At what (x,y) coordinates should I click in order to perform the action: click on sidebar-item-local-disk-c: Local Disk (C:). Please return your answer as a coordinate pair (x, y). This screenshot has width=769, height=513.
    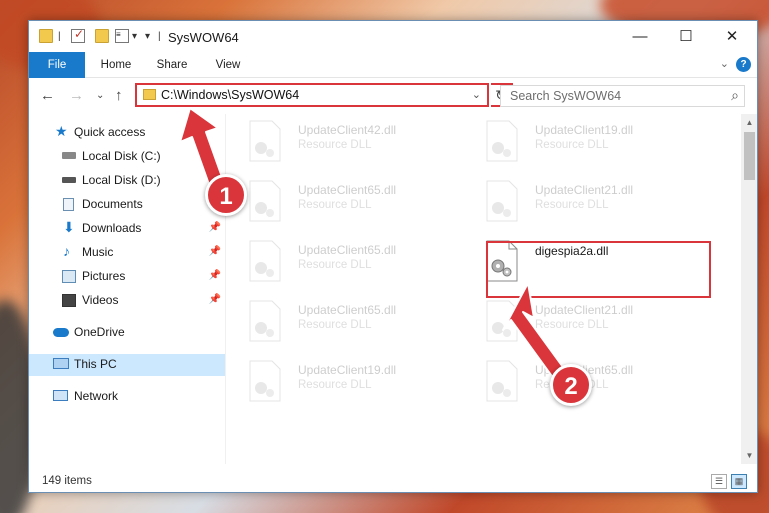
    Looking at the image, I should click on (127, 157).